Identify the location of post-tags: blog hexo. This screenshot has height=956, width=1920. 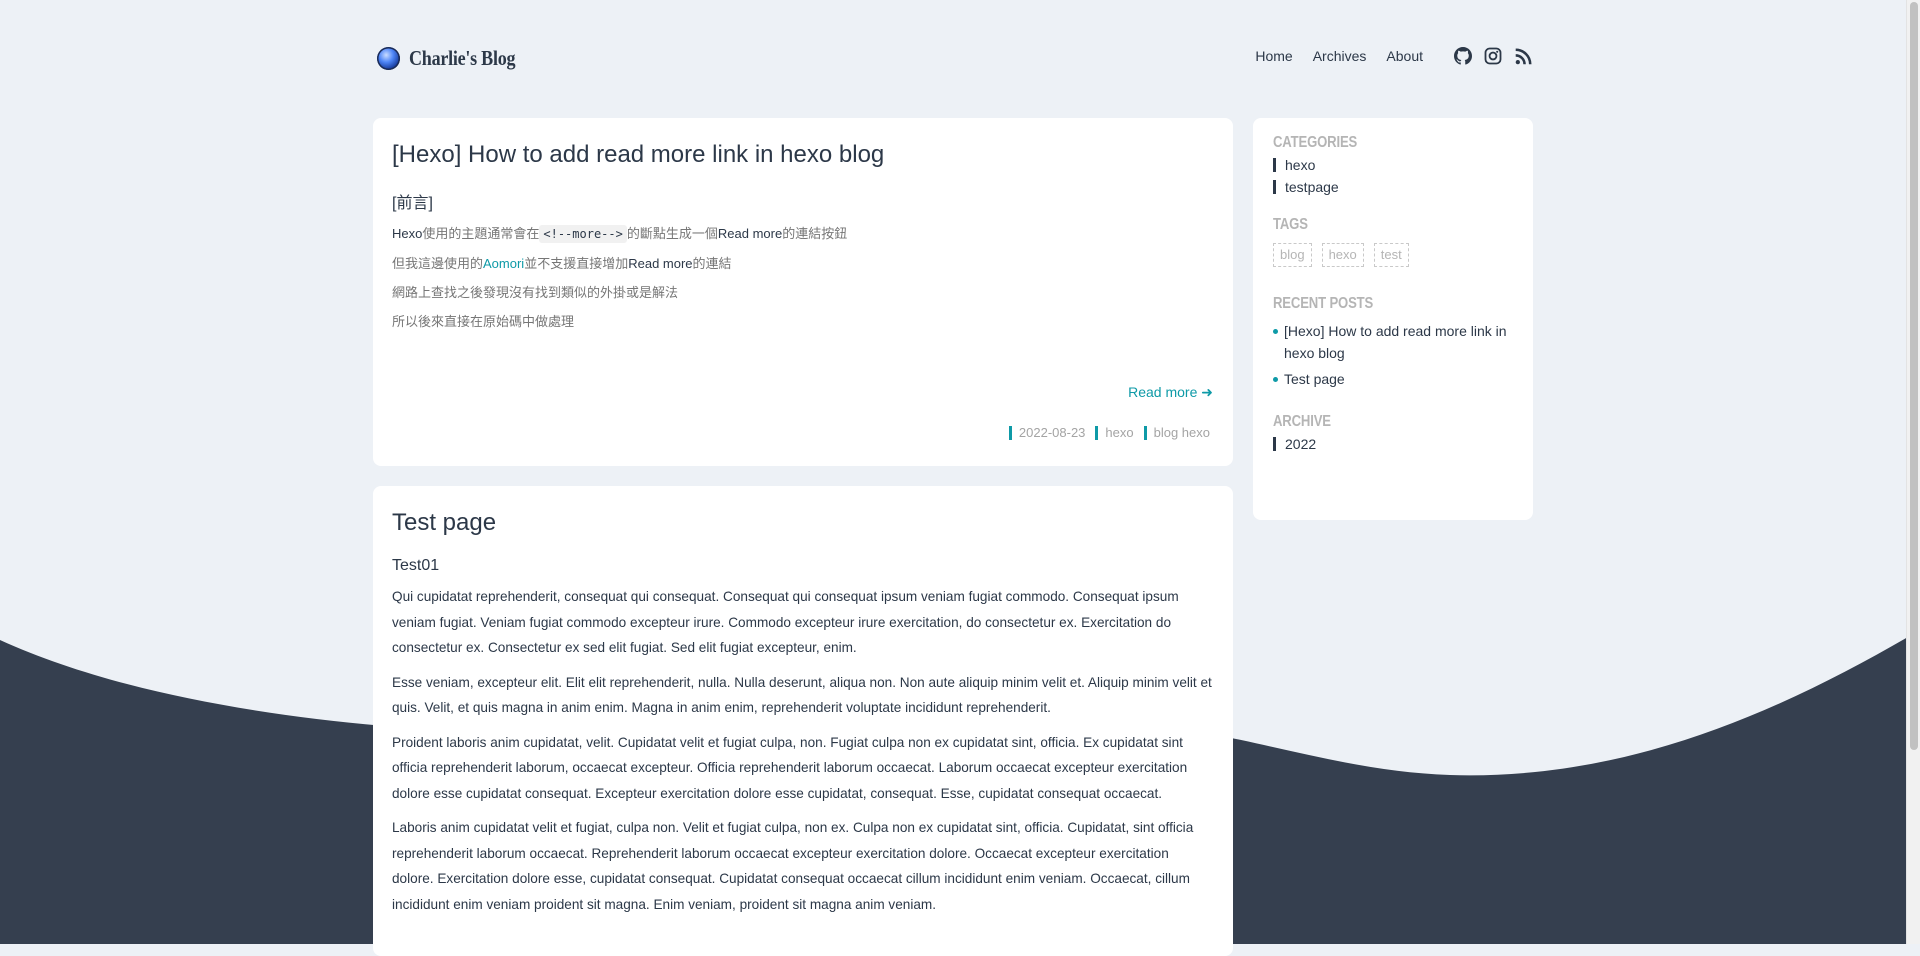
(1176, 433).